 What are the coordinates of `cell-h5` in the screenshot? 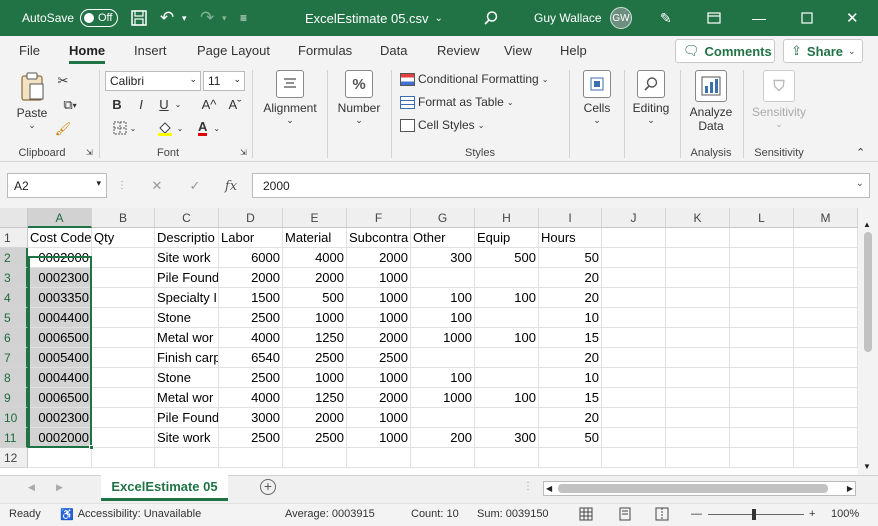 It's located at (507, 318).